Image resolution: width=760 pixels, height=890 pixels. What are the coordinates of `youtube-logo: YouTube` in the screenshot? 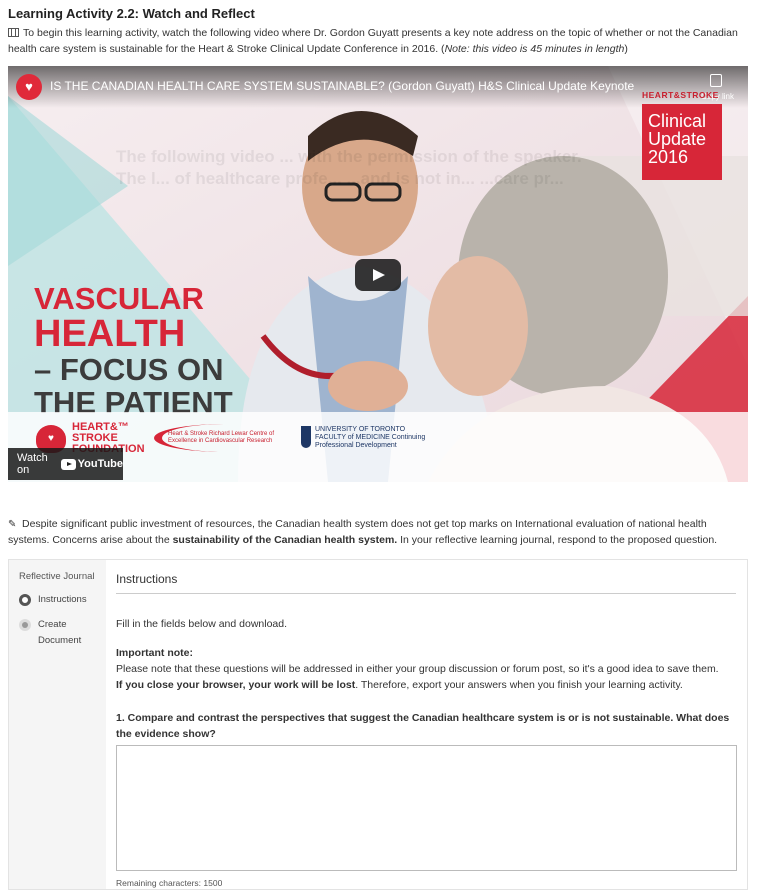 It's located at (91, 464).